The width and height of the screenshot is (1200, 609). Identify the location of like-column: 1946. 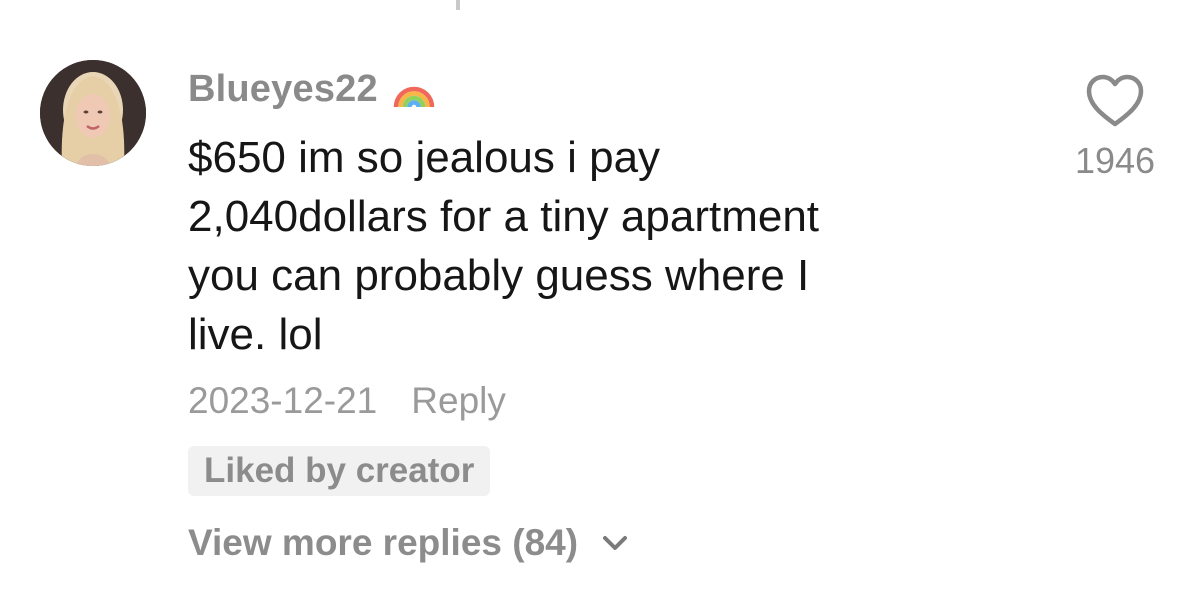
(1115, 127).